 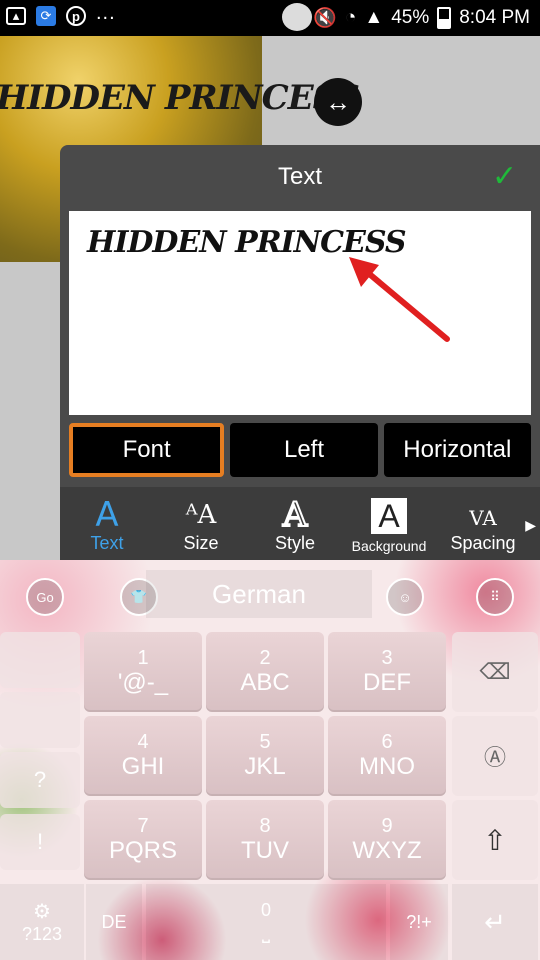 What do you see at coordinates (387, 850) in the screenshot?
I see `key-9-letters: WXYZ` at bounding box center [387, 850].